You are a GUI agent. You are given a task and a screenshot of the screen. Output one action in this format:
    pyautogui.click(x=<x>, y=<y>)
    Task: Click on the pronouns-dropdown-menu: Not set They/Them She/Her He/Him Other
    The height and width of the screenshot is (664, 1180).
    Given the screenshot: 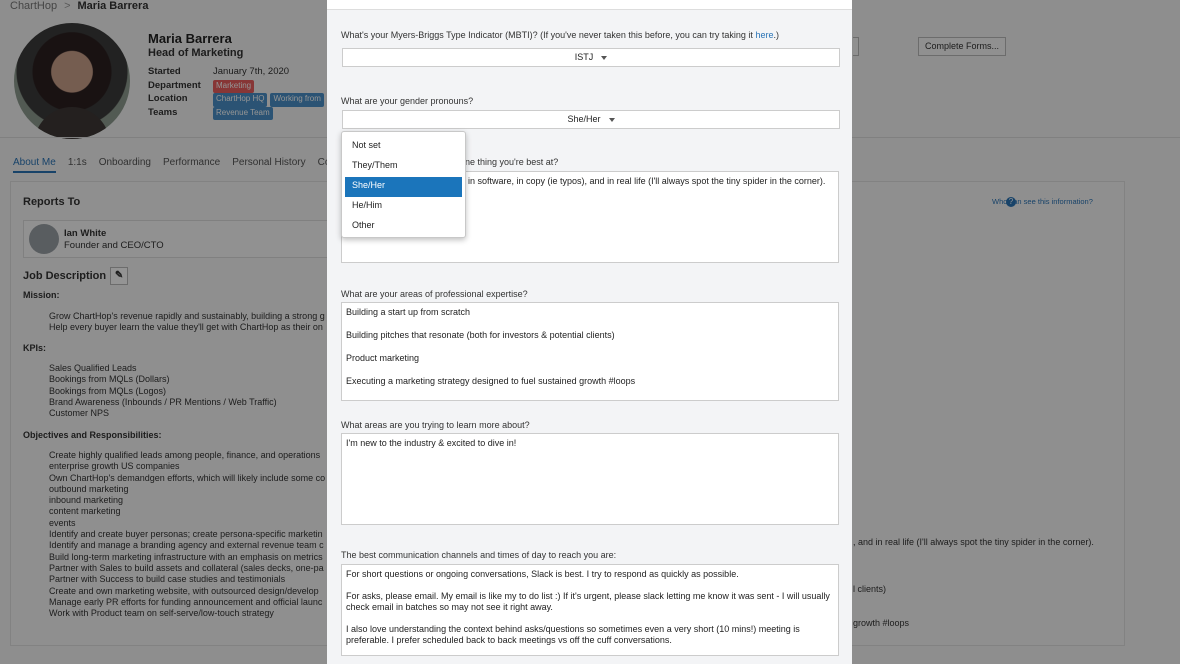 What is the action you would take?
    pyautogui.click(x=403, y=184)
    